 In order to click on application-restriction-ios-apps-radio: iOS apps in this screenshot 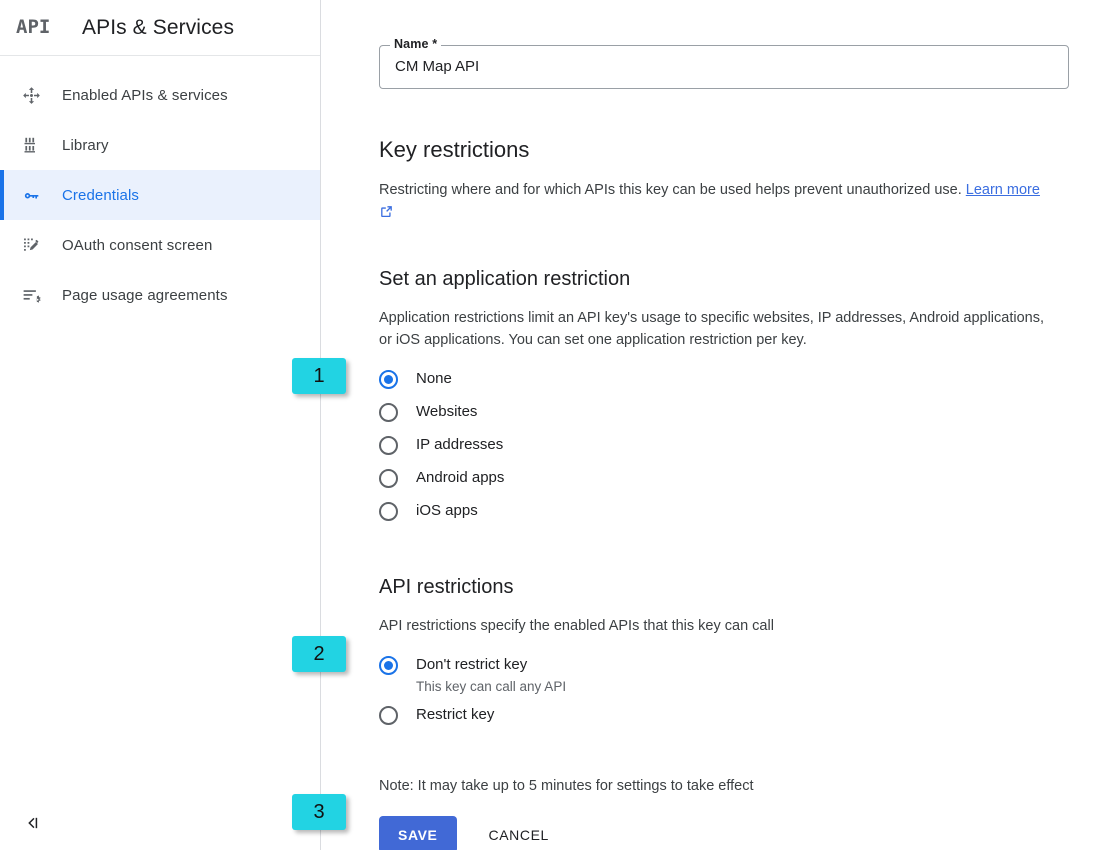, I will do `click(729, 517)`.